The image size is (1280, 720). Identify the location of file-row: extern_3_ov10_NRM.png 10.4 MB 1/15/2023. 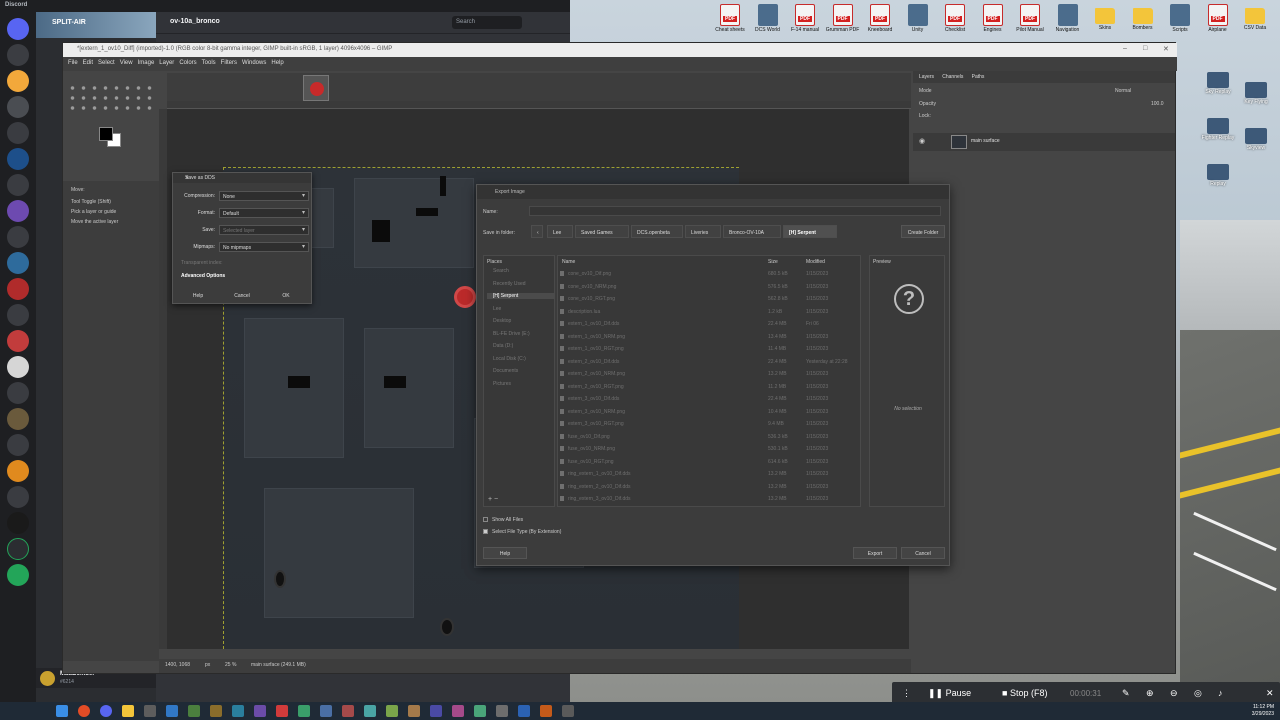
(706, 412).